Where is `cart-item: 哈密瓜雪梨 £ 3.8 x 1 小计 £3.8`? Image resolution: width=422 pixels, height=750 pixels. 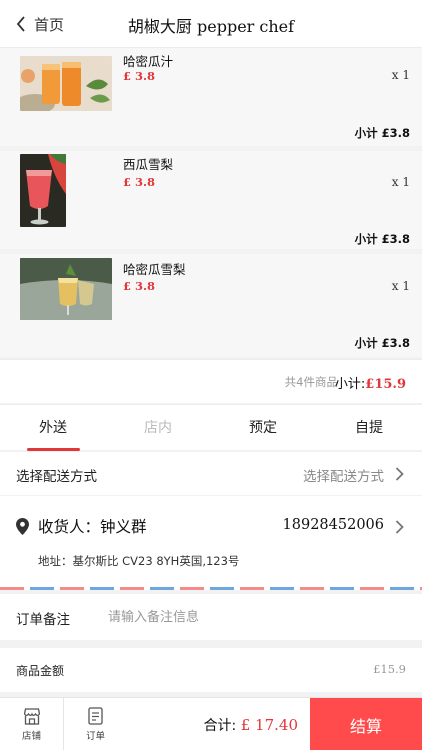
cart-item: 哈密瓜雪梨 £ 3.8 x 1 小计 £3.8 is located at coordinates (211, 305).